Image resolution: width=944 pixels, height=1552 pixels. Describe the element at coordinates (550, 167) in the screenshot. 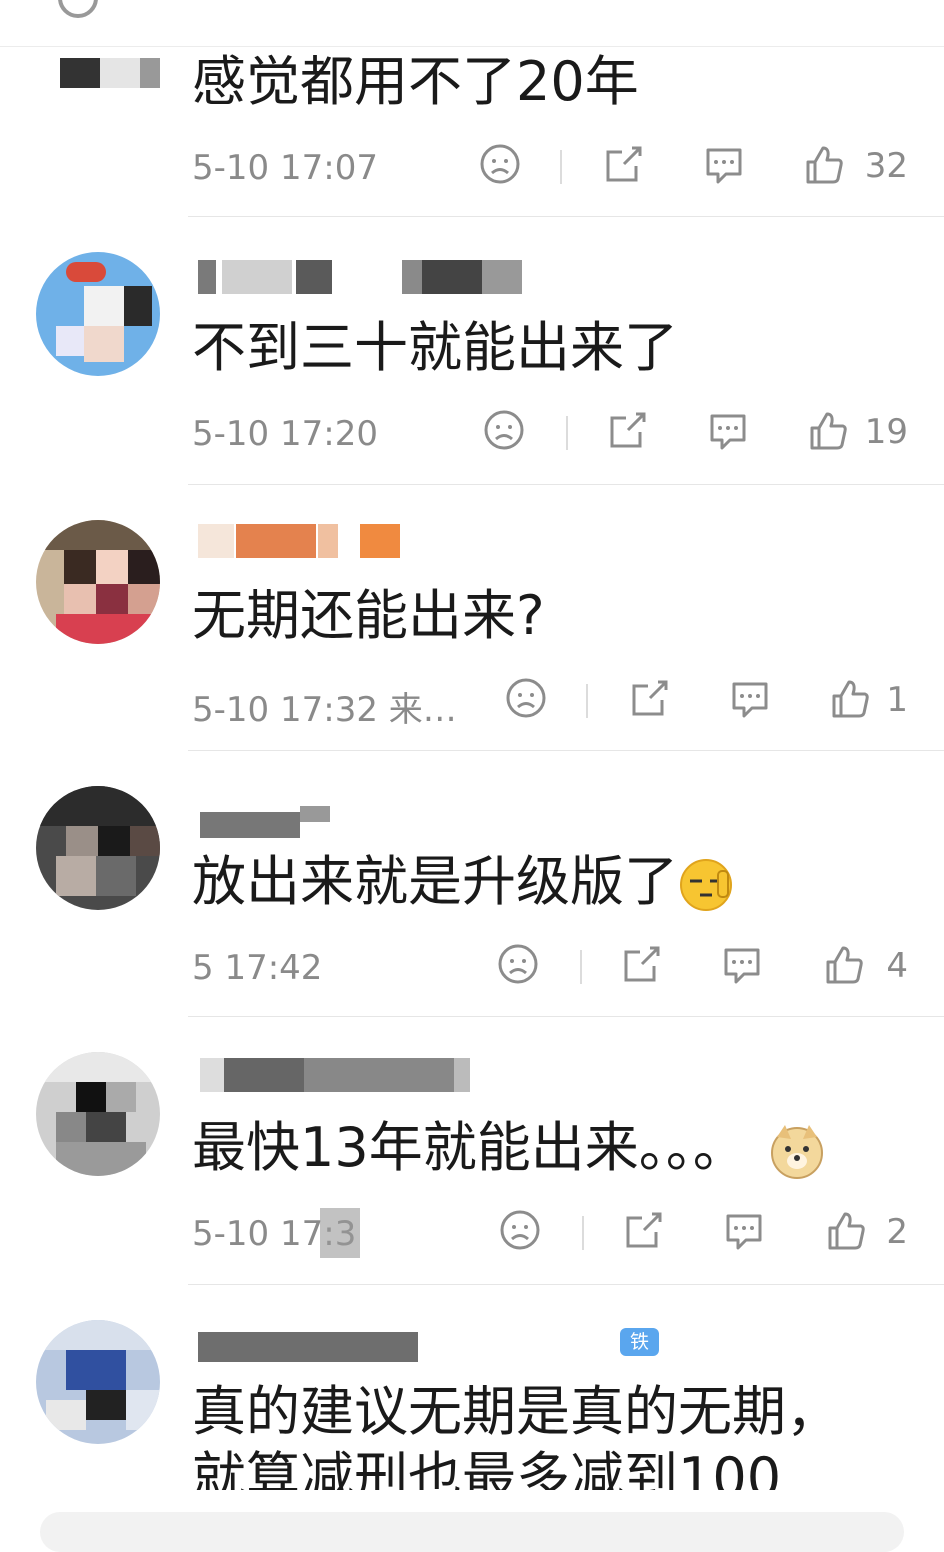

I see `comment-meta: 5-10 17:07 32` at that location.